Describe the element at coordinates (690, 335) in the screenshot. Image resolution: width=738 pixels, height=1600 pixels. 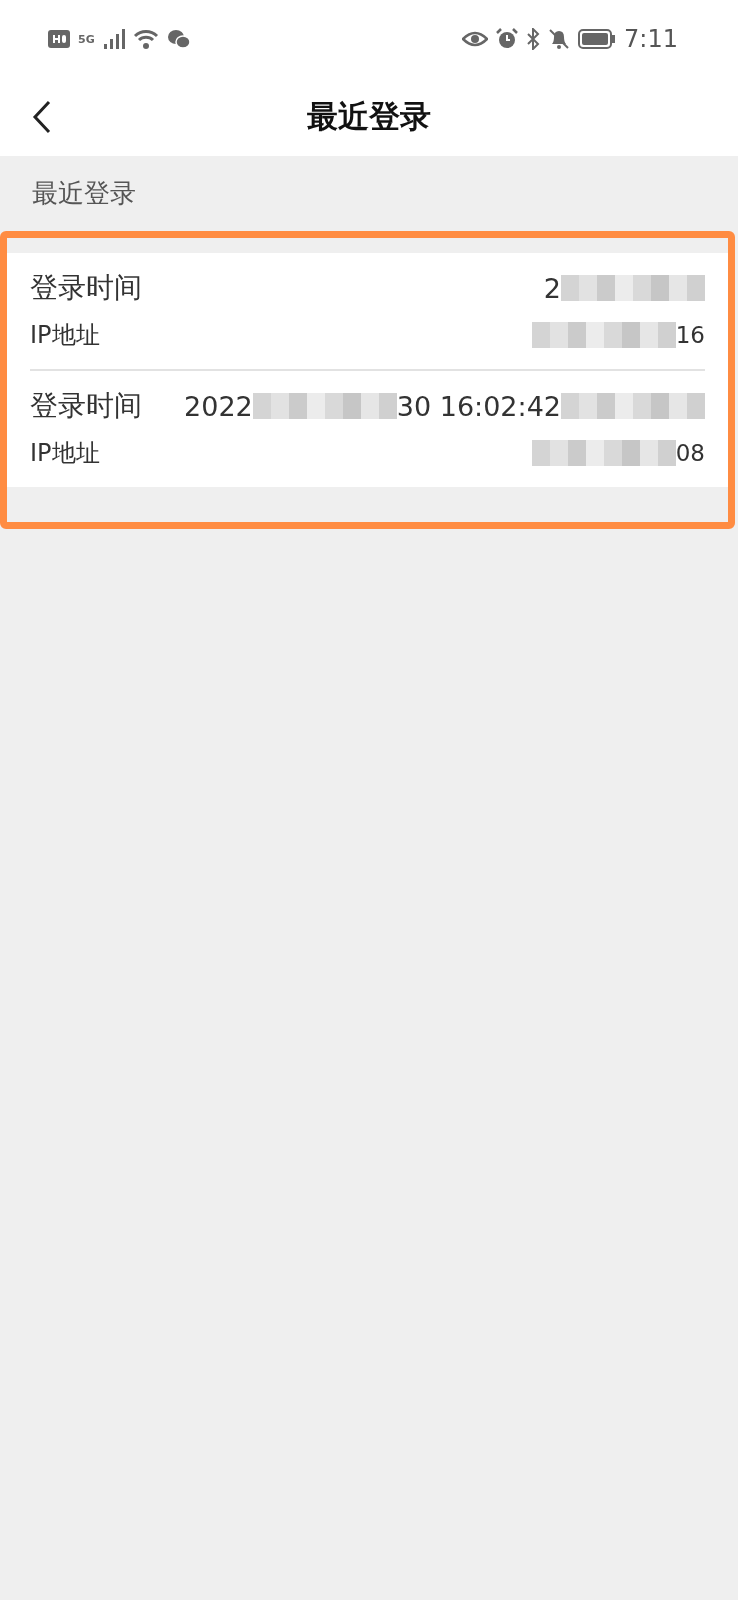
I see `ip-address: 16` at that location.